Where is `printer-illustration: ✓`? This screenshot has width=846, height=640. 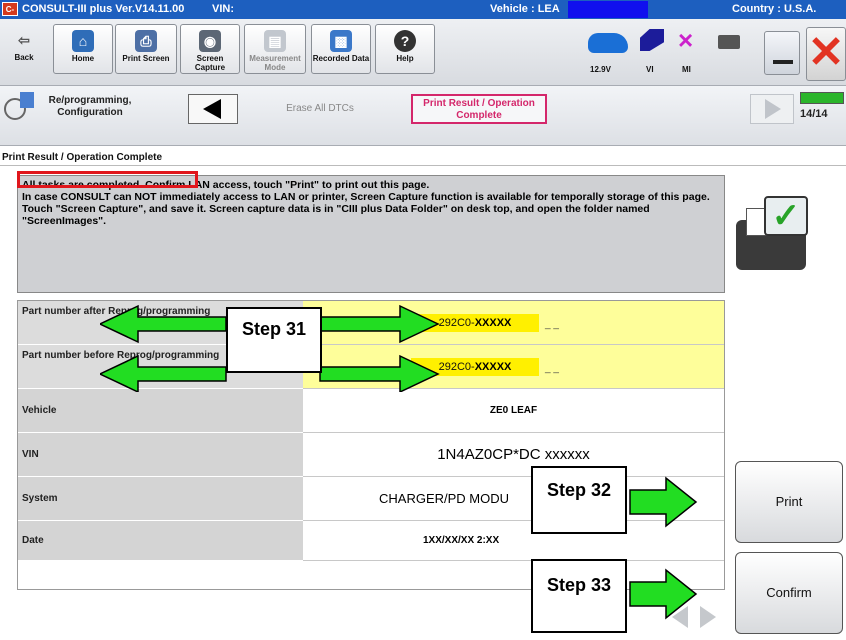 printer-illustration: ✓ is located at coordinates (784, 235).